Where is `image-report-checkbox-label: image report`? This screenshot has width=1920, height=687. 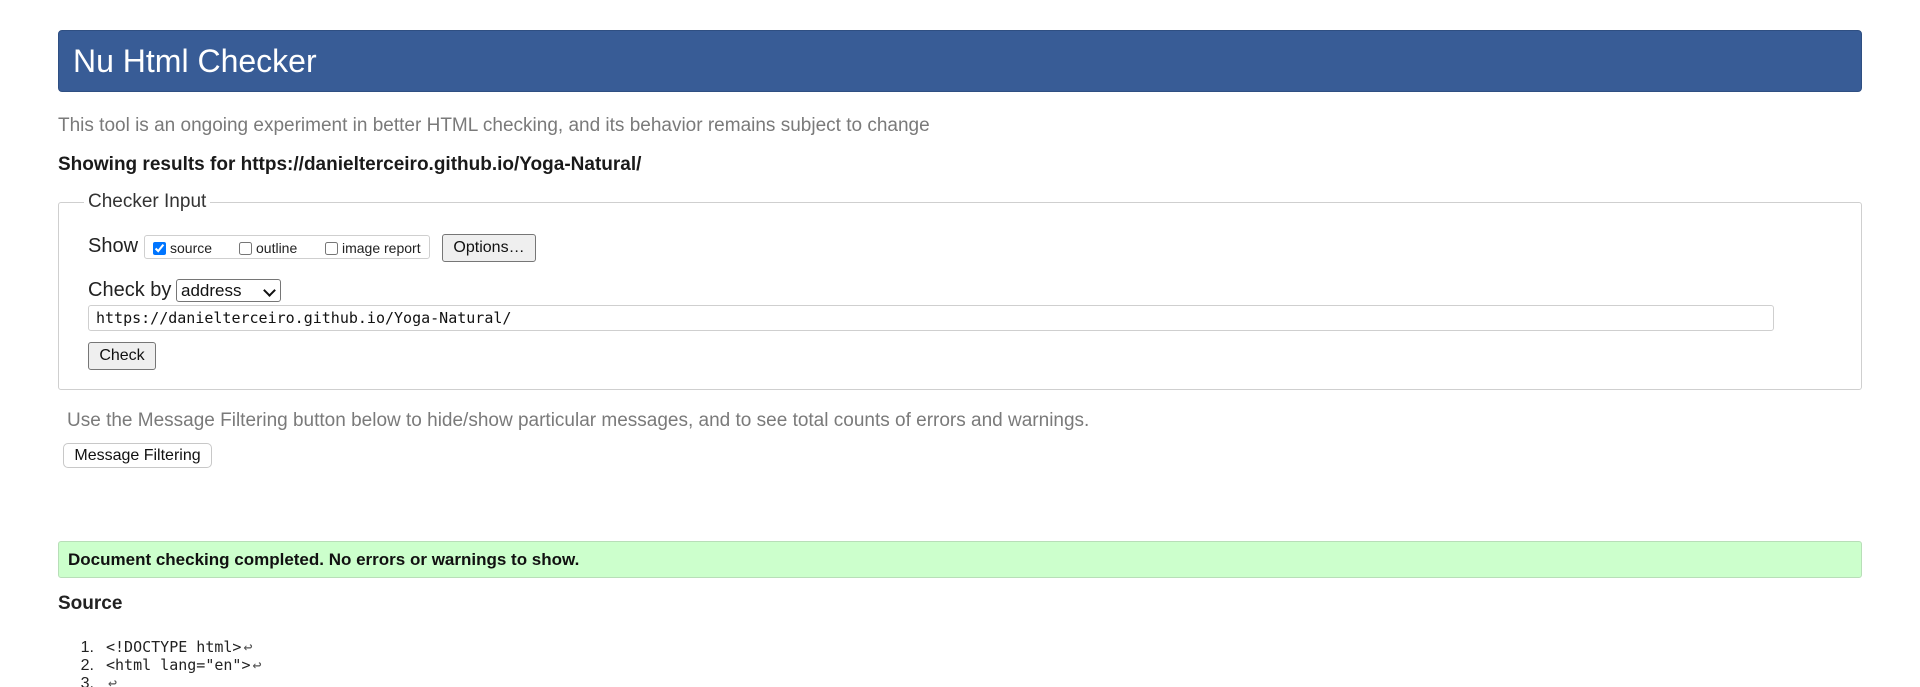
image-report-checkbox-label: image report is located at coordinates (381, 248).